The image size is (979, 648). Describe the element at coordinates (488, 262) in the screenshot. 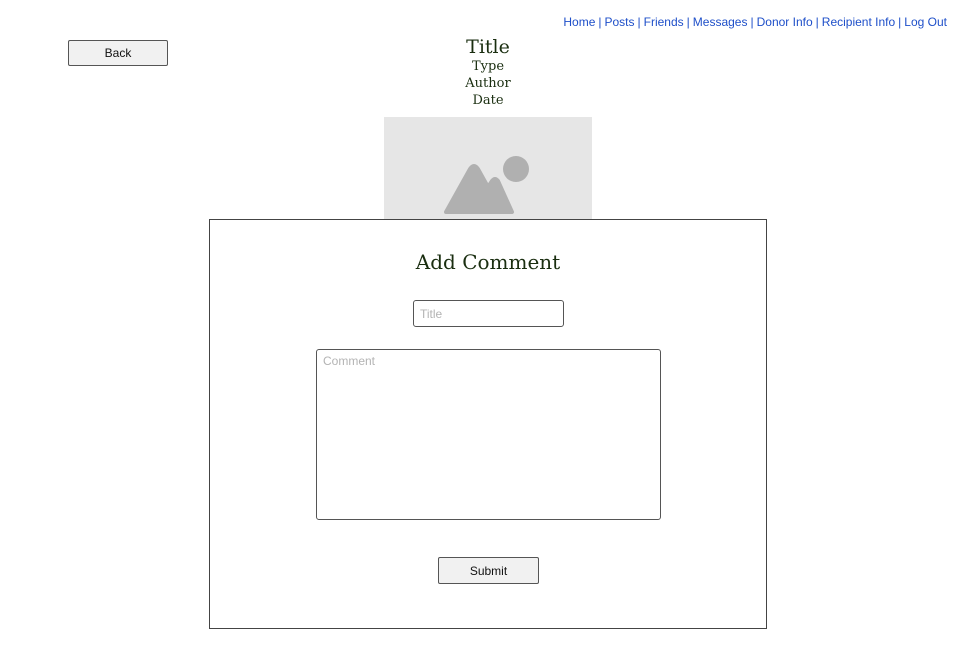

I see `add-comment-heading: Add Comment` at that location.